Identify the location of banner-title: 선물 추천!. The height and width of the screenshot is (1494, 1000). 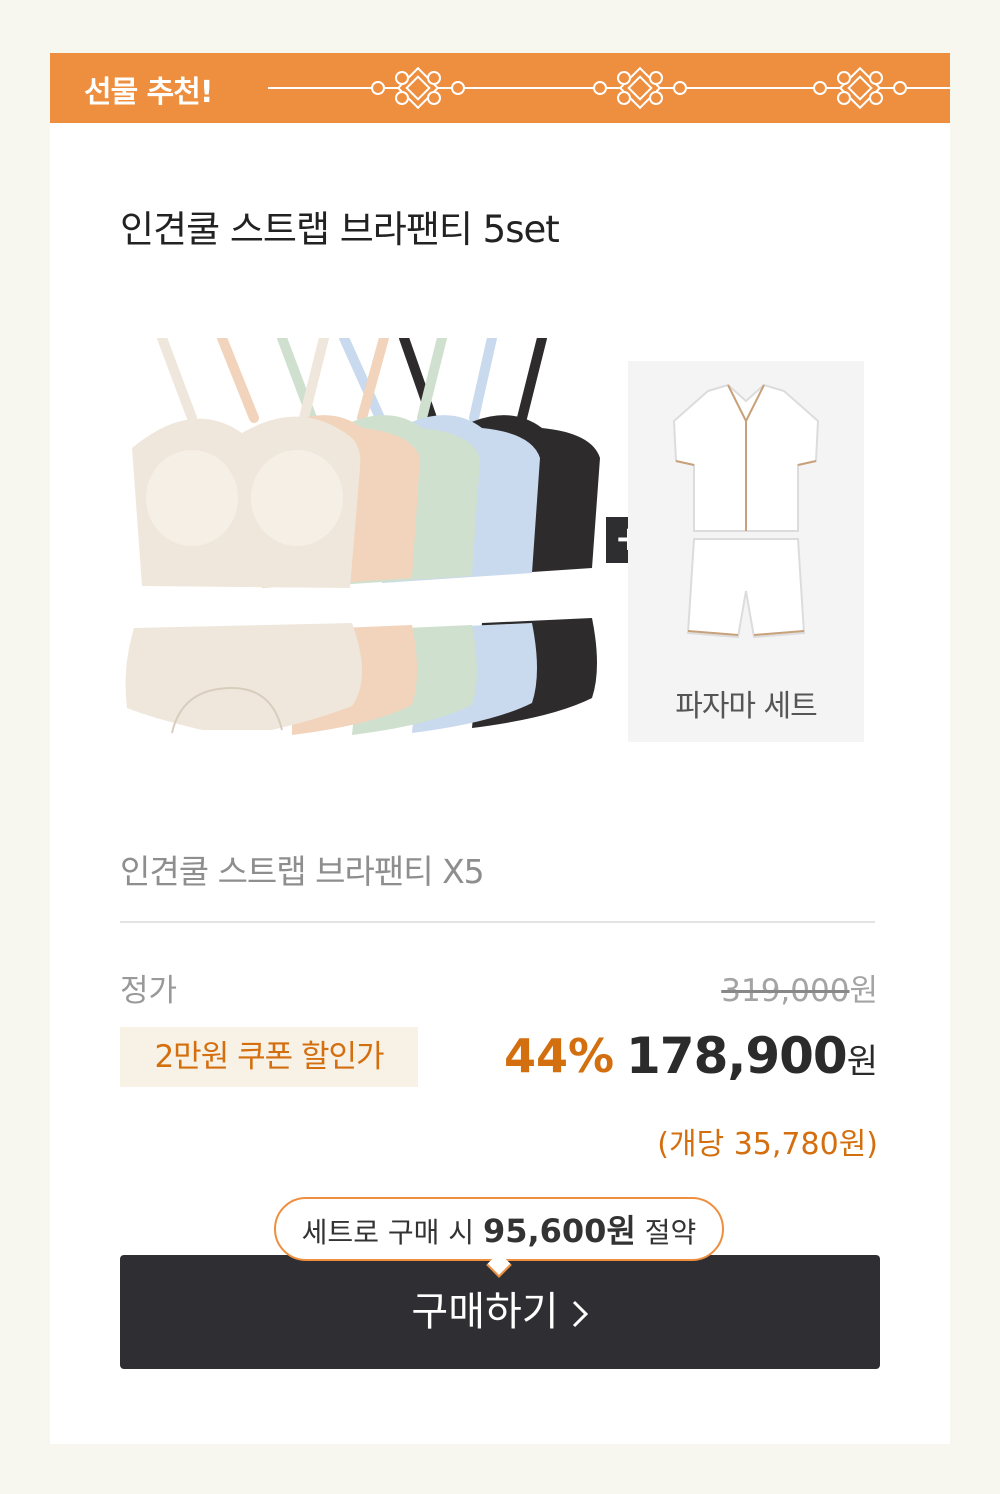
(149, 92).